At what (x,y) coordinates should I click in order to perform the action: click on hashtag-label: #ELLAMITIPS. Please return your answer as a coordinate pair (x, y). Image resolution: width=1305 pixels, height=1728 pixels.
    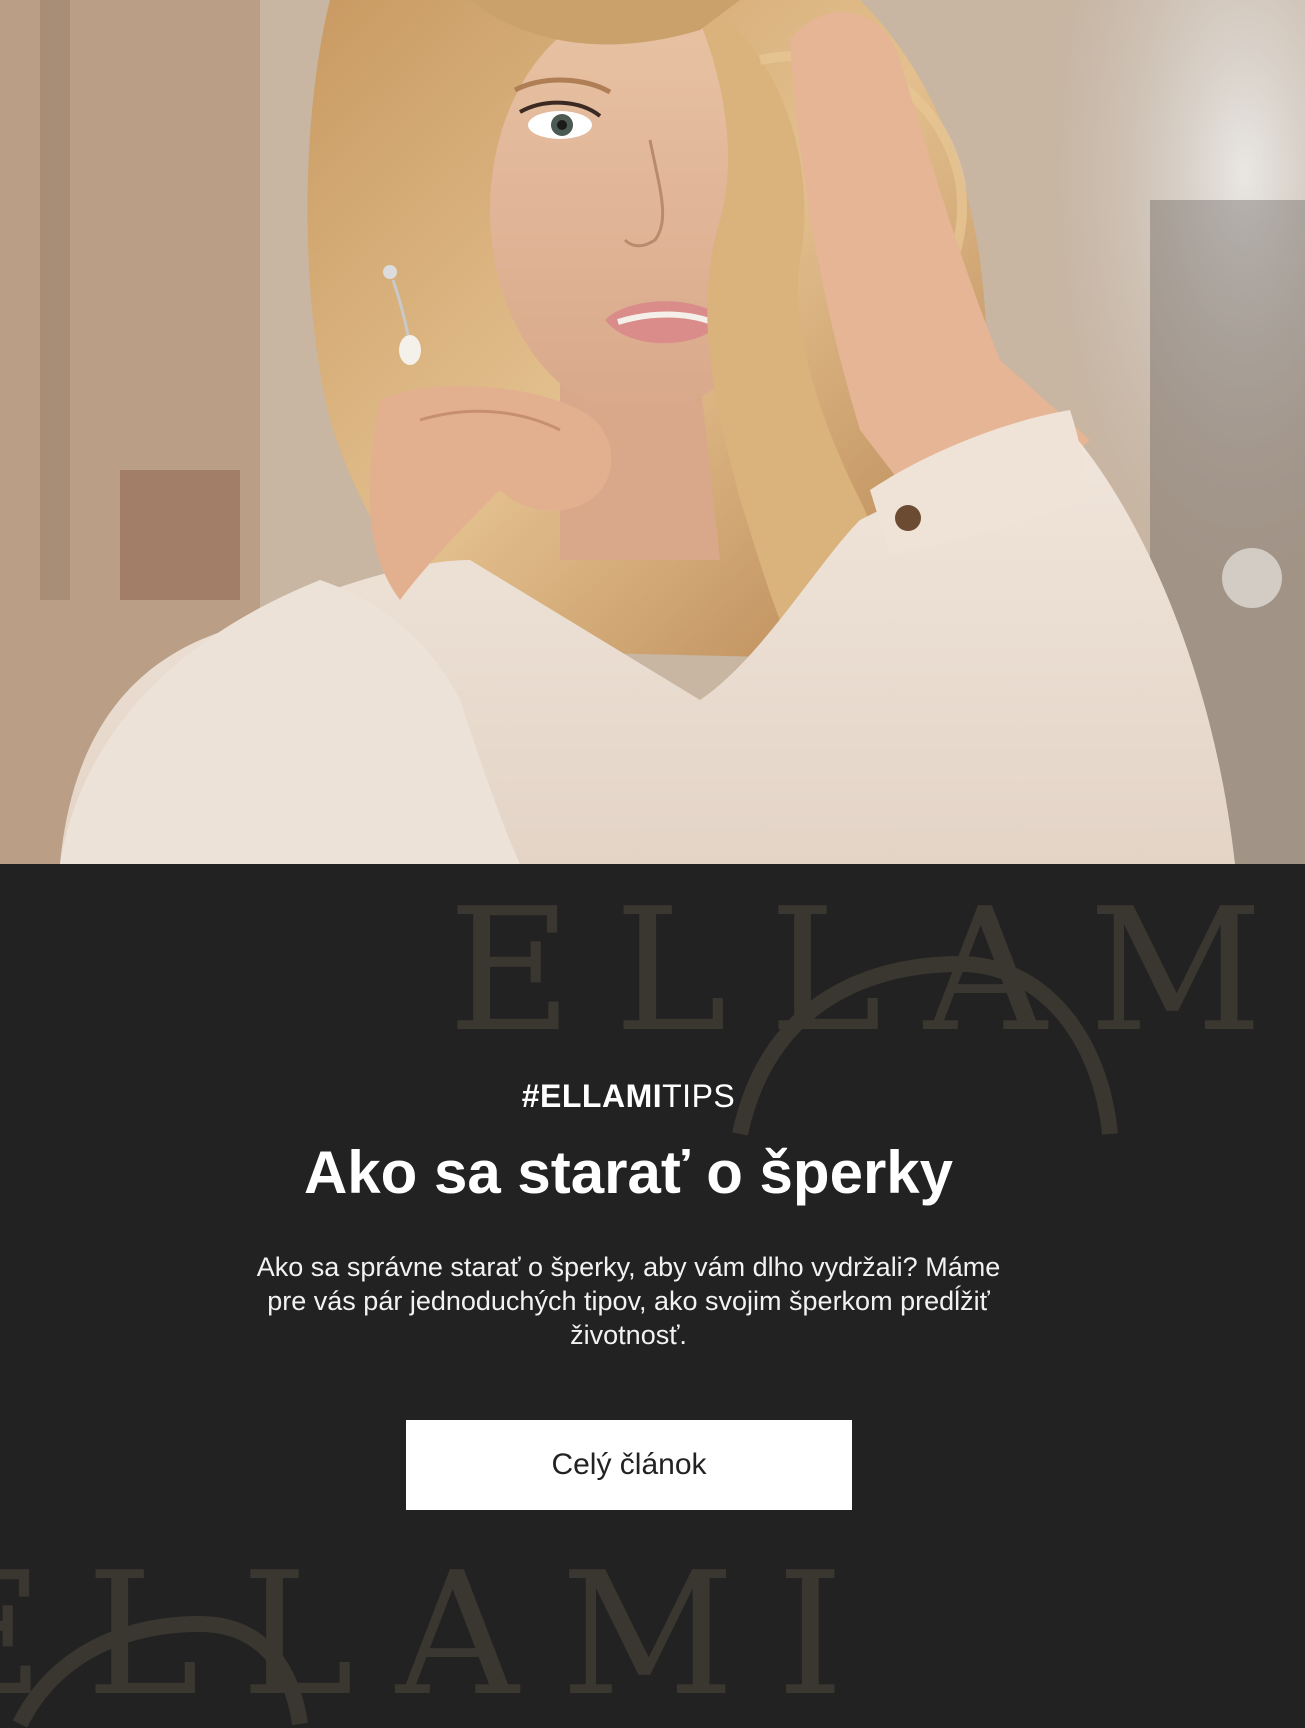
    Looking at the image, I should click on (628, 1096).